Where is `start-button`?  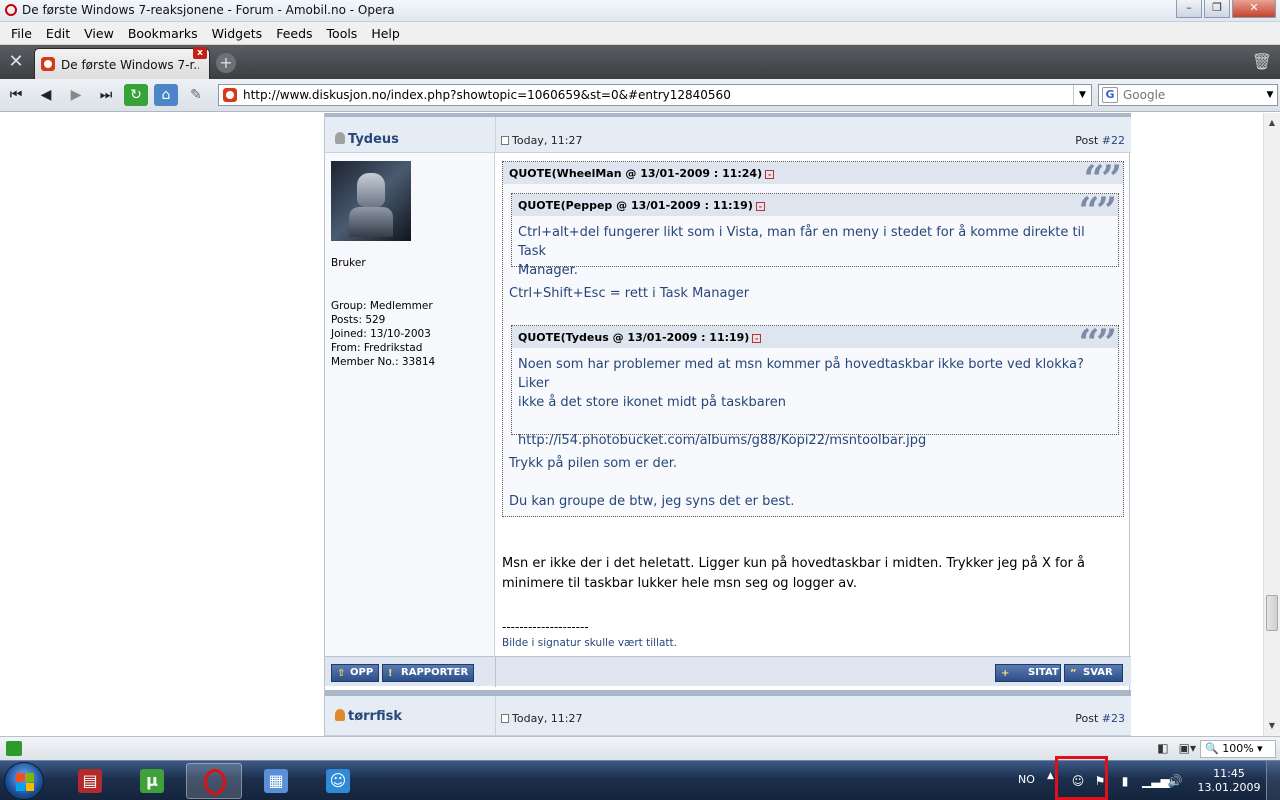 start-button is located at coordinates (24, 781).